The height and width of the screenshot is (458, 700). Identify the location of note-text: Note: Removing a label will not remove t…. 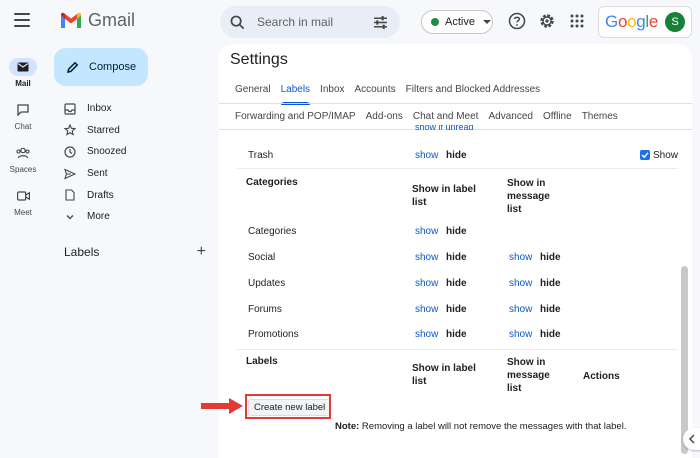
(480, 426).